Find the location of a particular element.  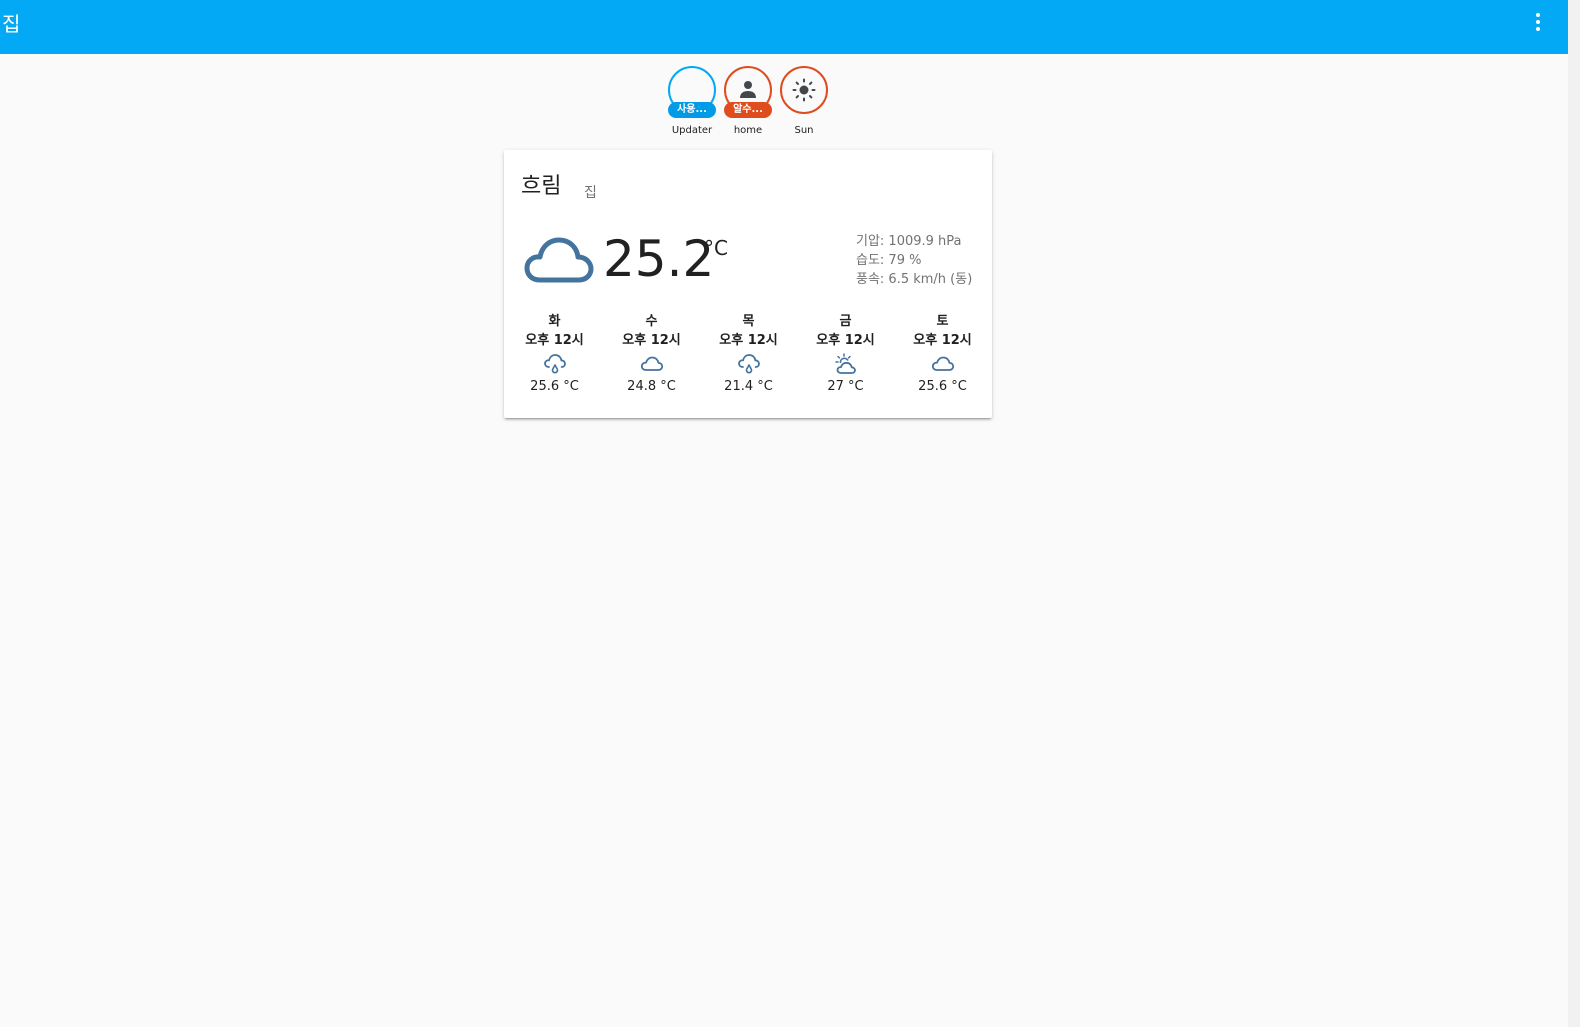

forecast-weekday: 화 is located at coordinates (554, 321).